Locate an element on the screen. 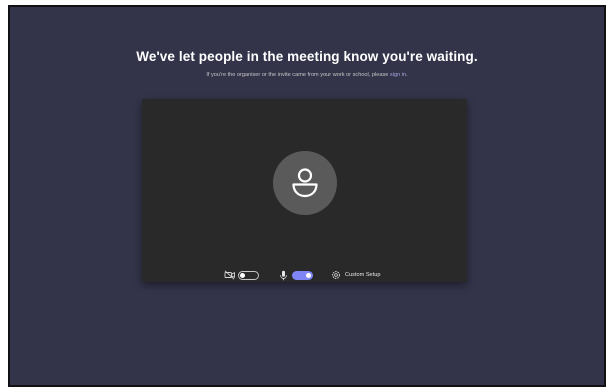 Image resolution: width=614 pixels, height=390 pixels. microphone-toggle is located at coordinates (302, 275).